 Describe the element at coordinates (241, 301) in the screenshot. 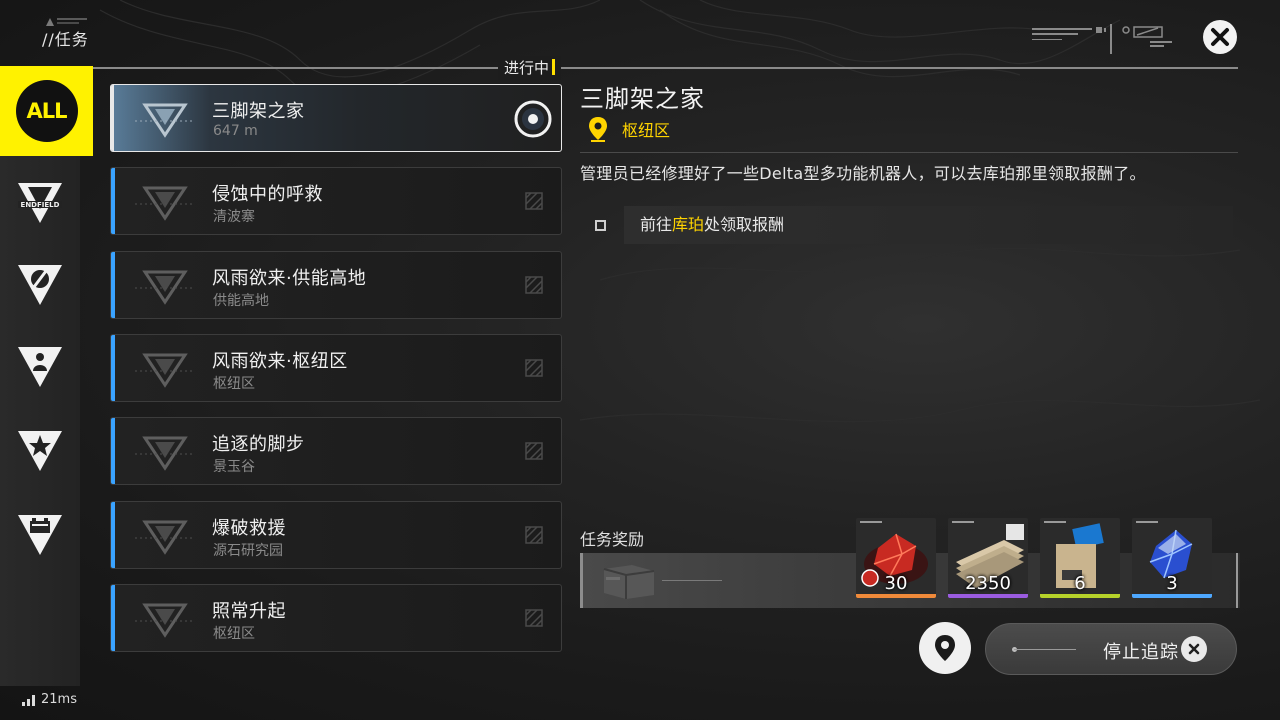

I see `quest-subtitle: 供能高地` at that location.